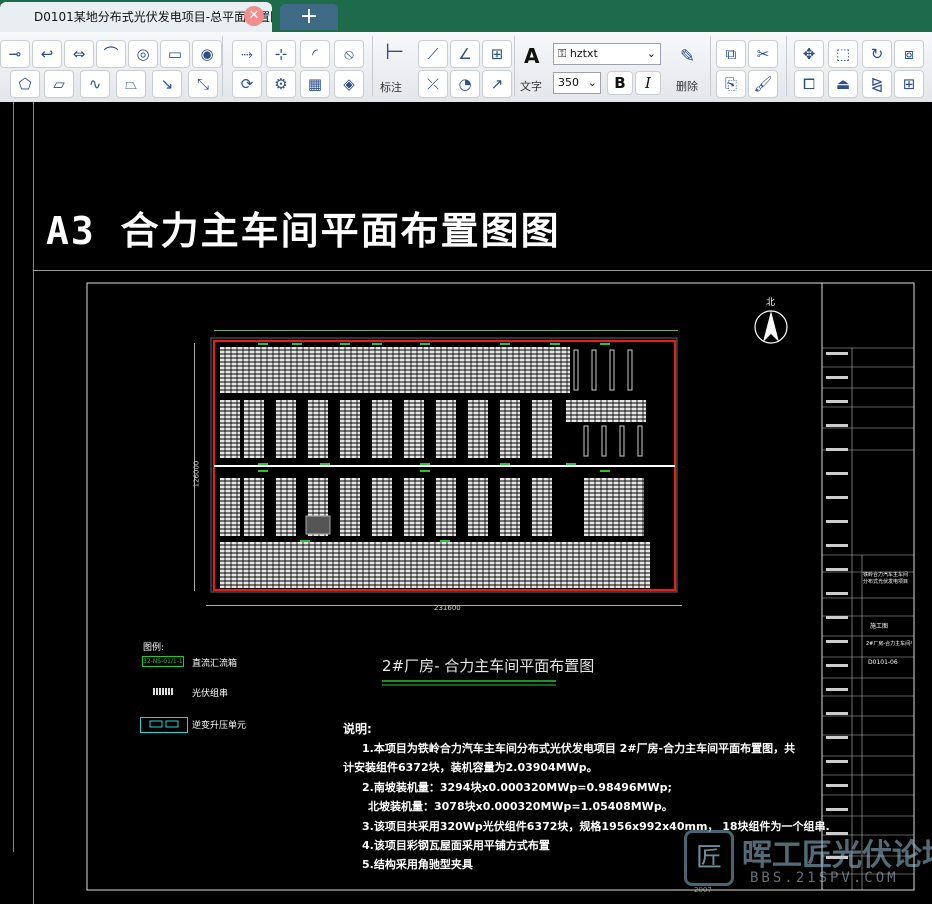 The image size is (932, 904). Describe the element at coordinates (824, 878) in the screenshot. I see `watermark-url: BBS.21SPV.COM` at that location.